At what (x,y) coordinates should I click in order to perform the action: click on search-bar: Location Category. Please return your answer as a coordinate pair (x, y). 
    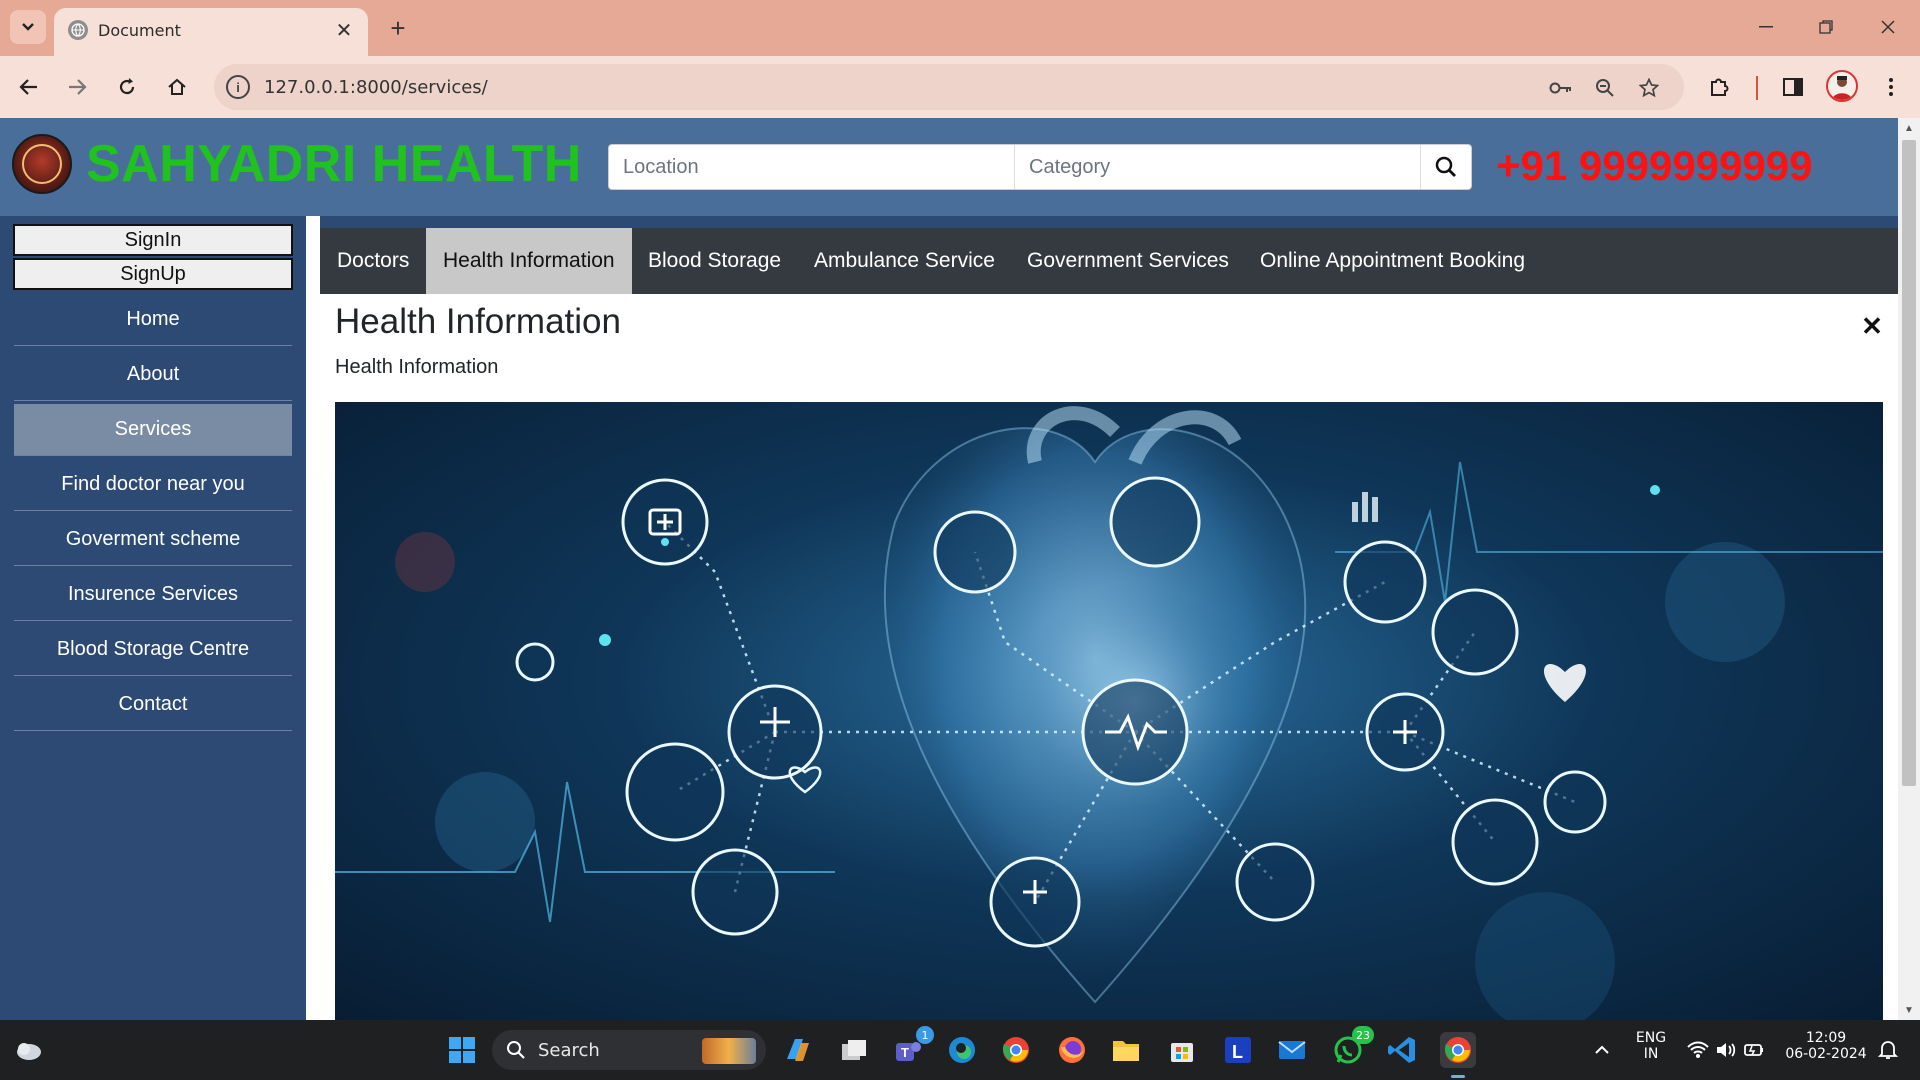
    Looking at the image, I should click on (1040, 167).